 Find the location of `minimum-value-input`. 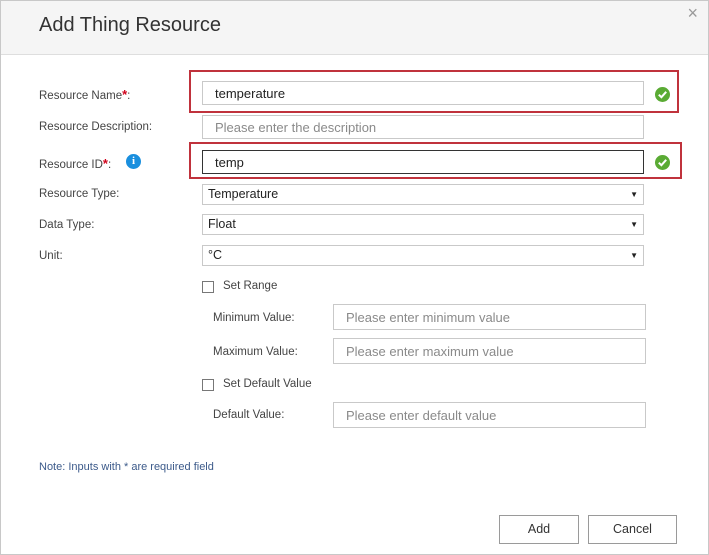

minimum-value-input is located at coordinates (489, 317).